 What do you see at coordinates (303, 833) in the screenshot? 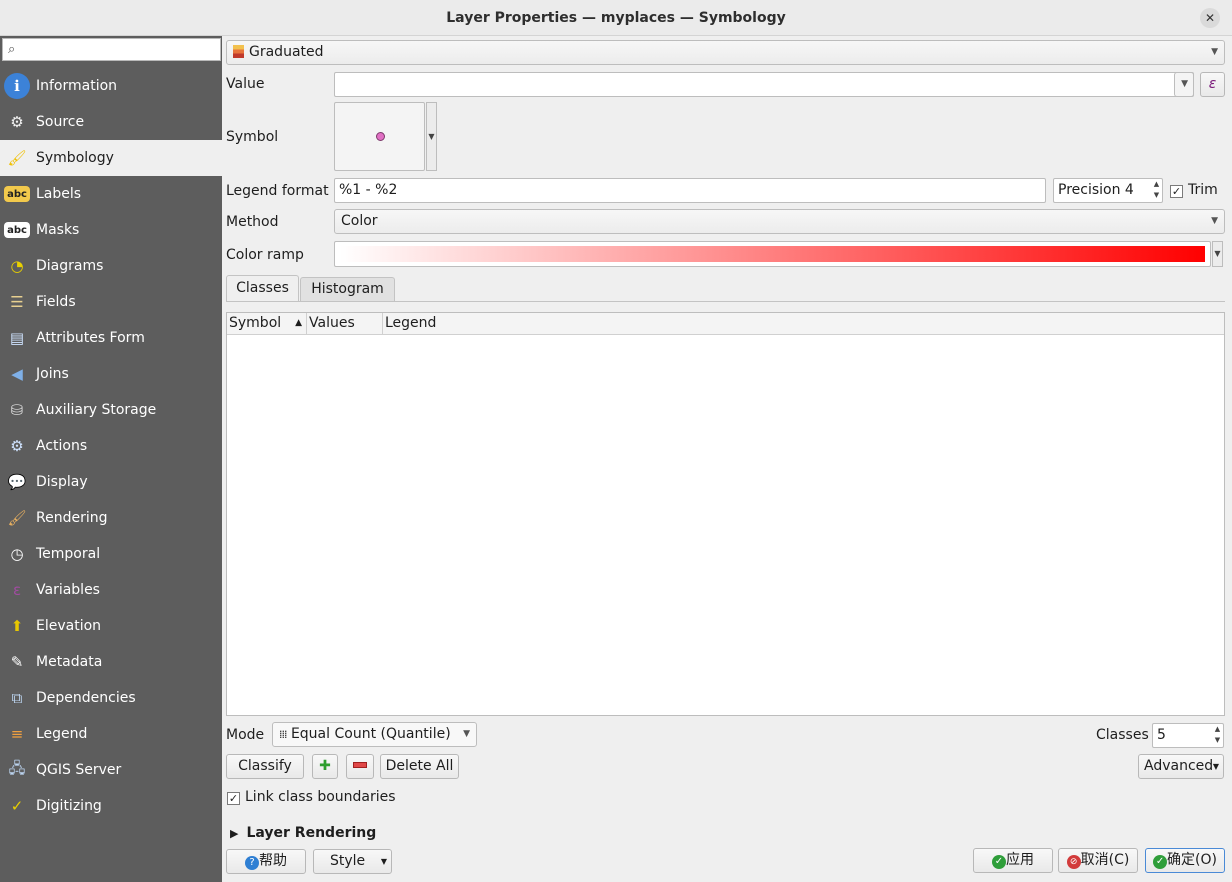
I see `layer-rendering-section: ▶ Layer Rendering` at bounding box center [303, 833].